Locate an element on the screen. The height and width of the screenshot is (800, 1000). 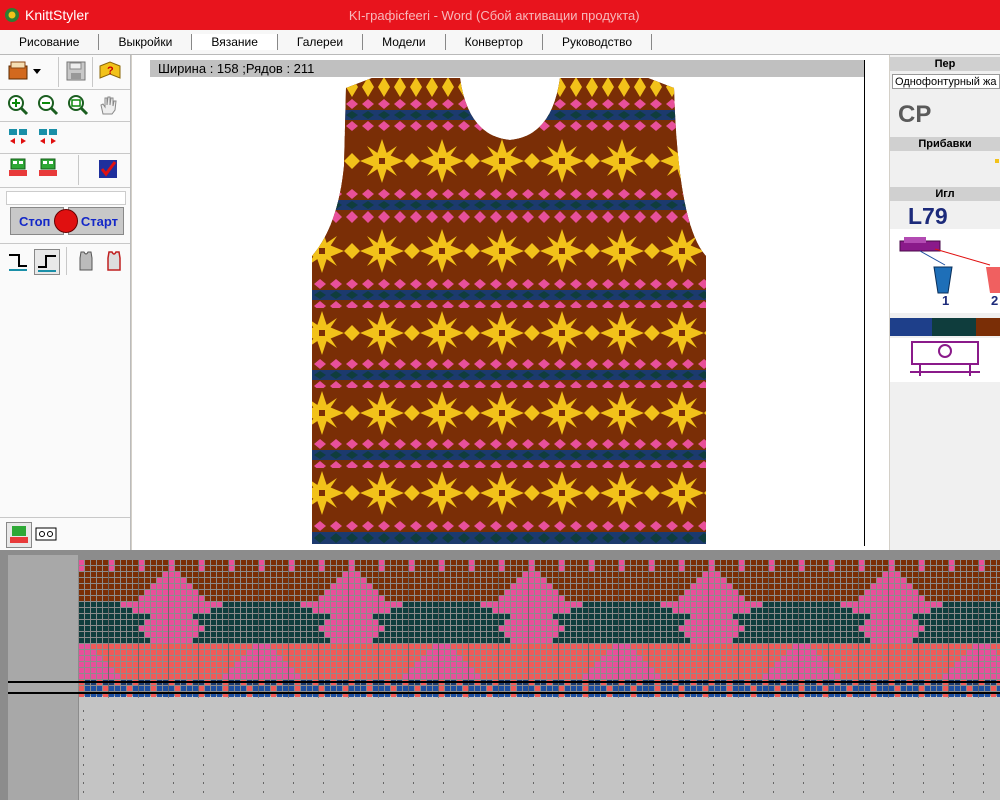
tool-panel: ? Стоп Старт is located at coordinates (65, 302).